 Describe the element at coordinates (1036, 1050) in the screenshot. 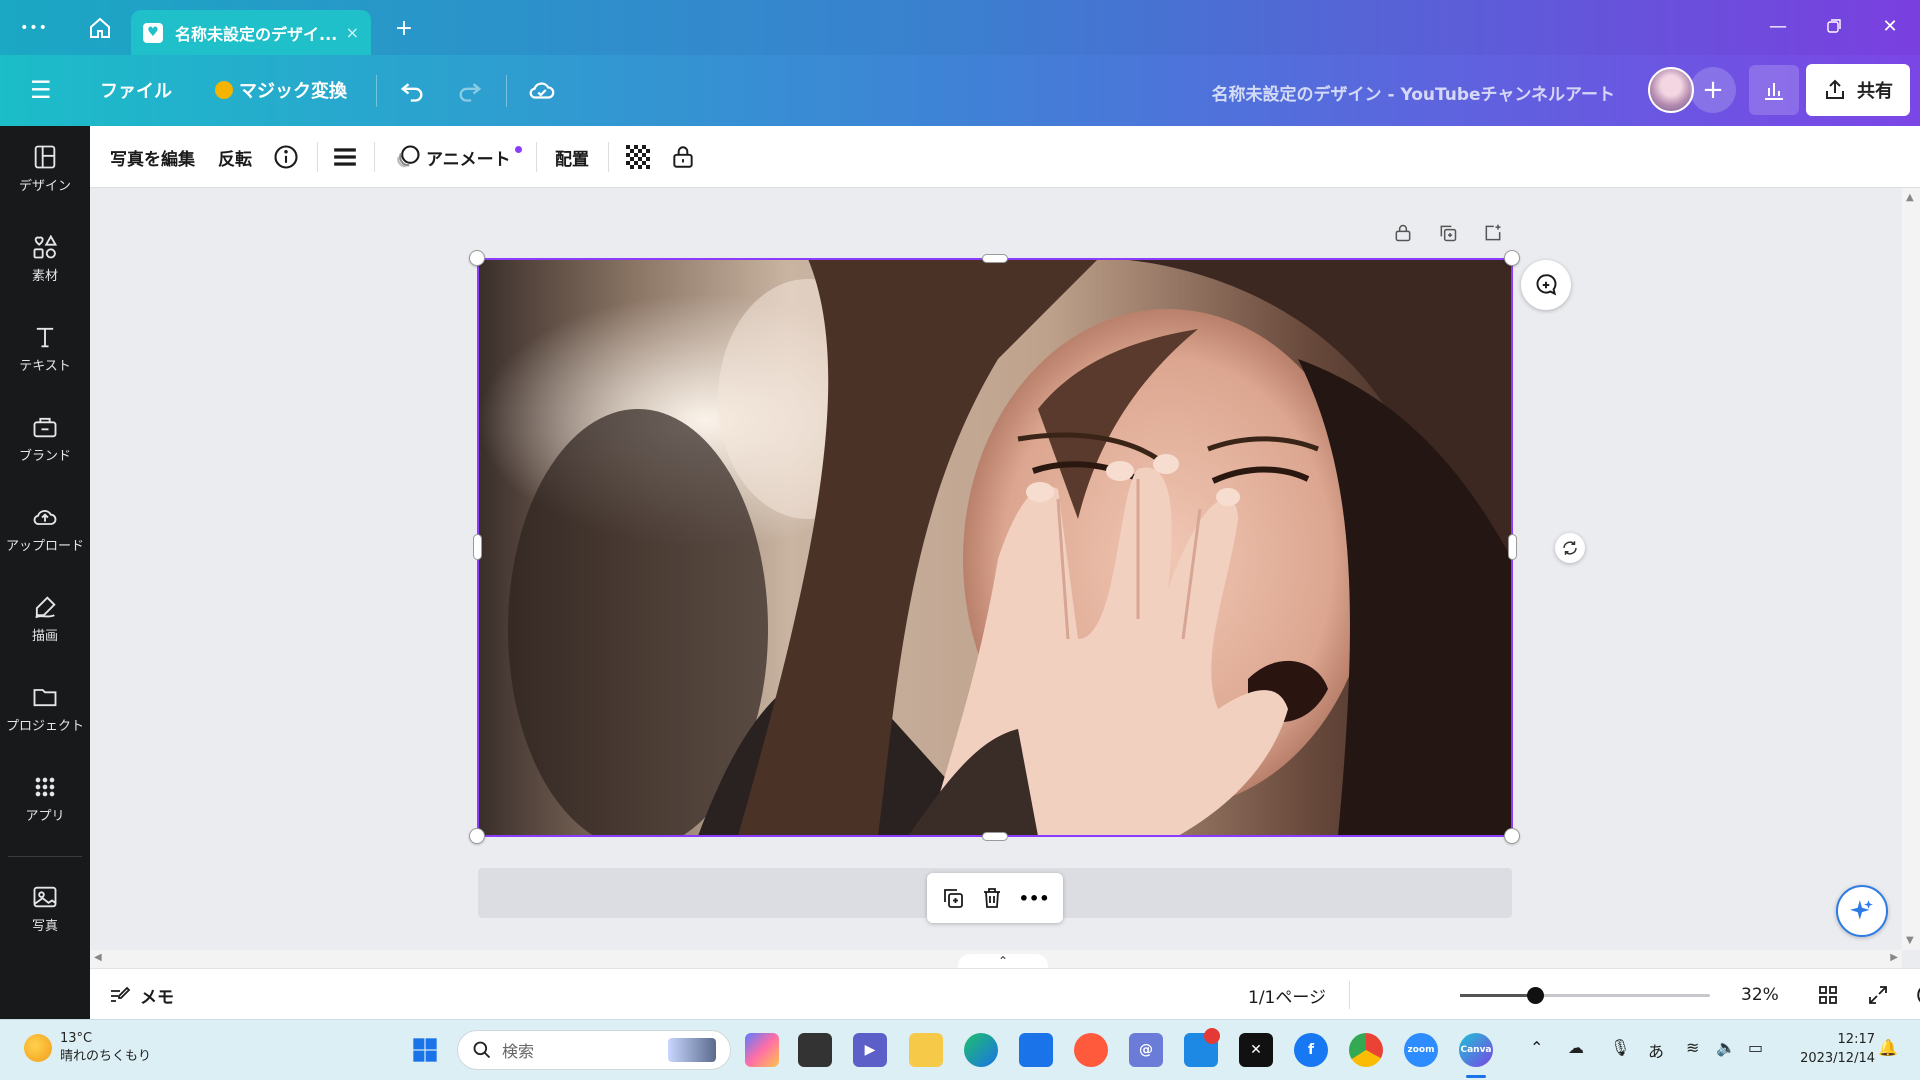

I see `ms-store-icon` at that location.